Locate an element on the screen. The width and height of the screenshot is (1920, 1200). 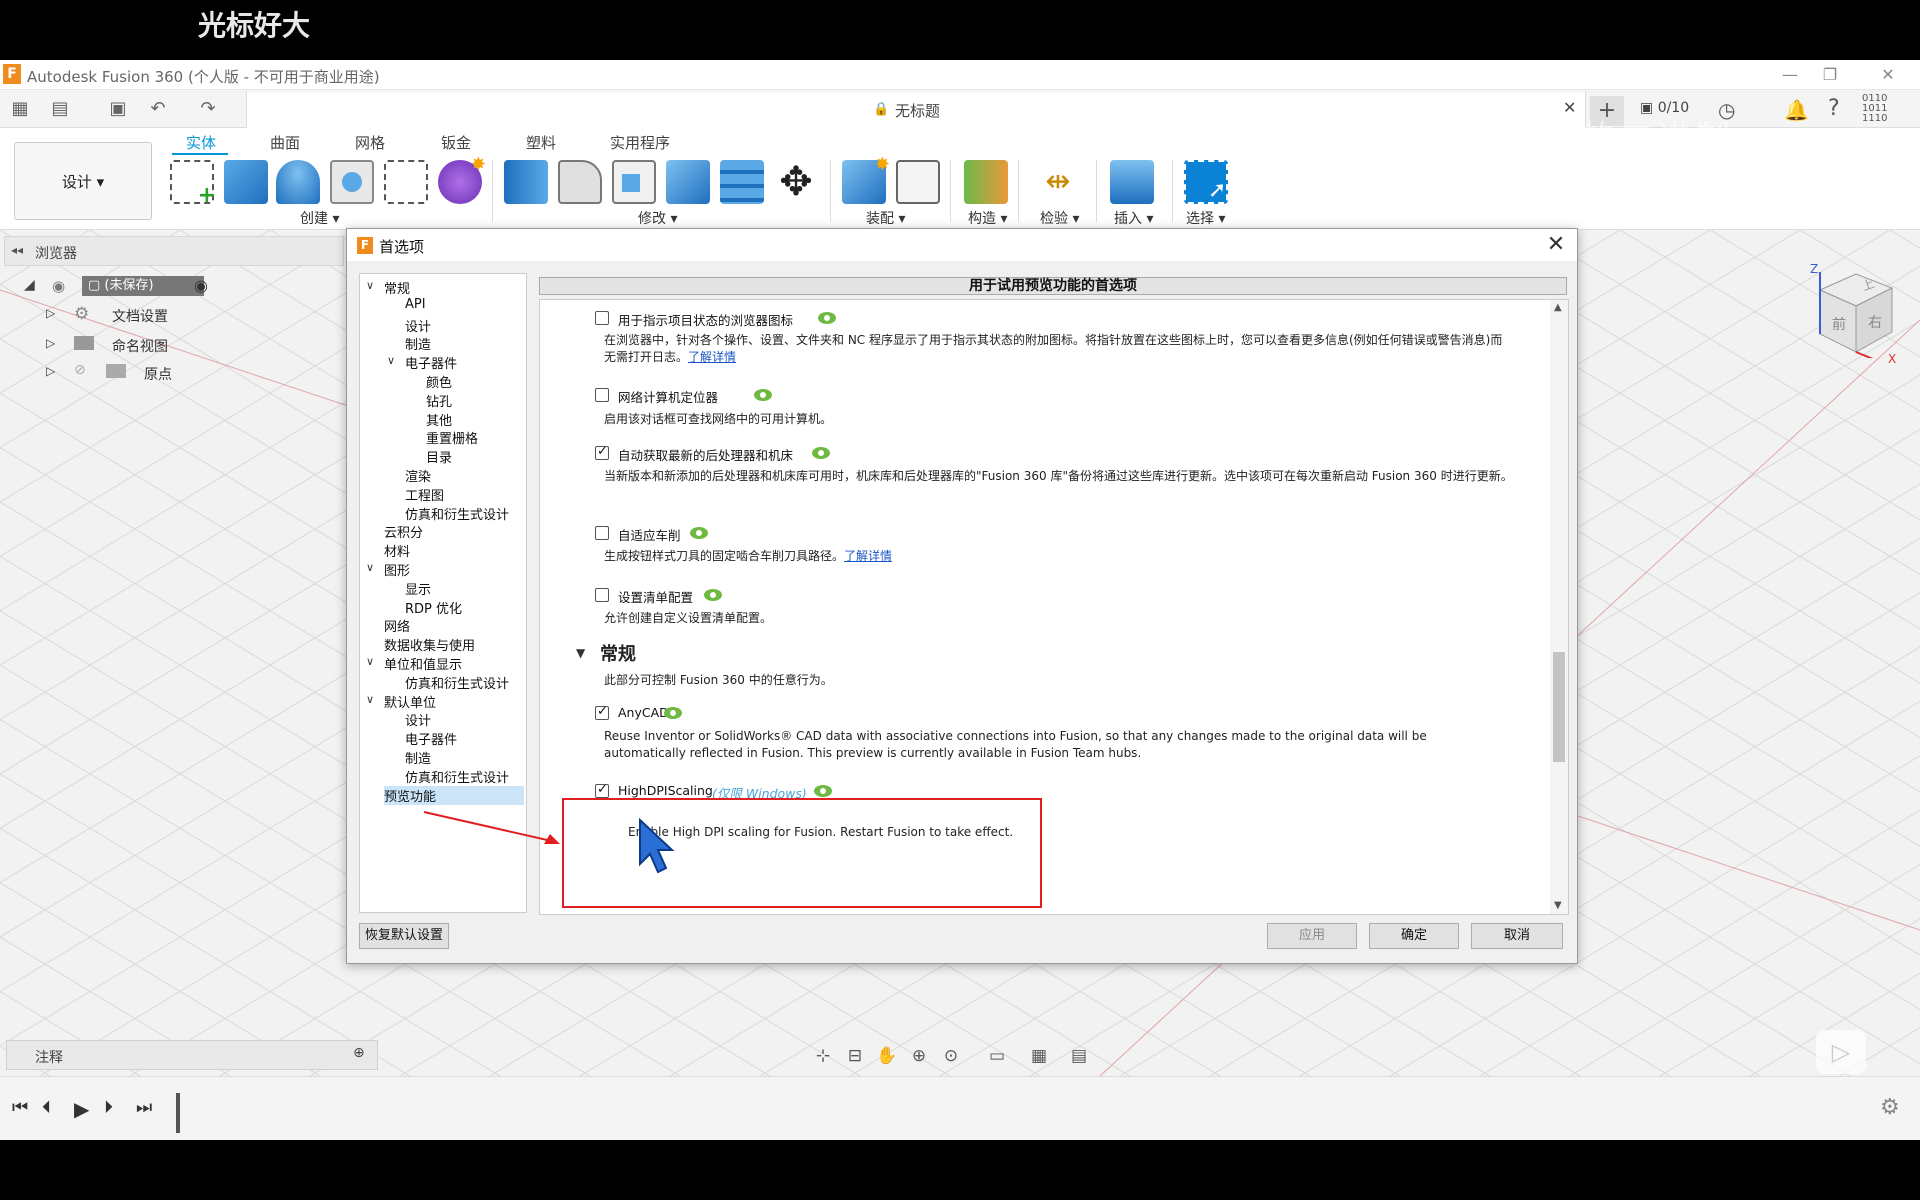
tab-utilities: 实用程序 is located at coordinates (640, 142).